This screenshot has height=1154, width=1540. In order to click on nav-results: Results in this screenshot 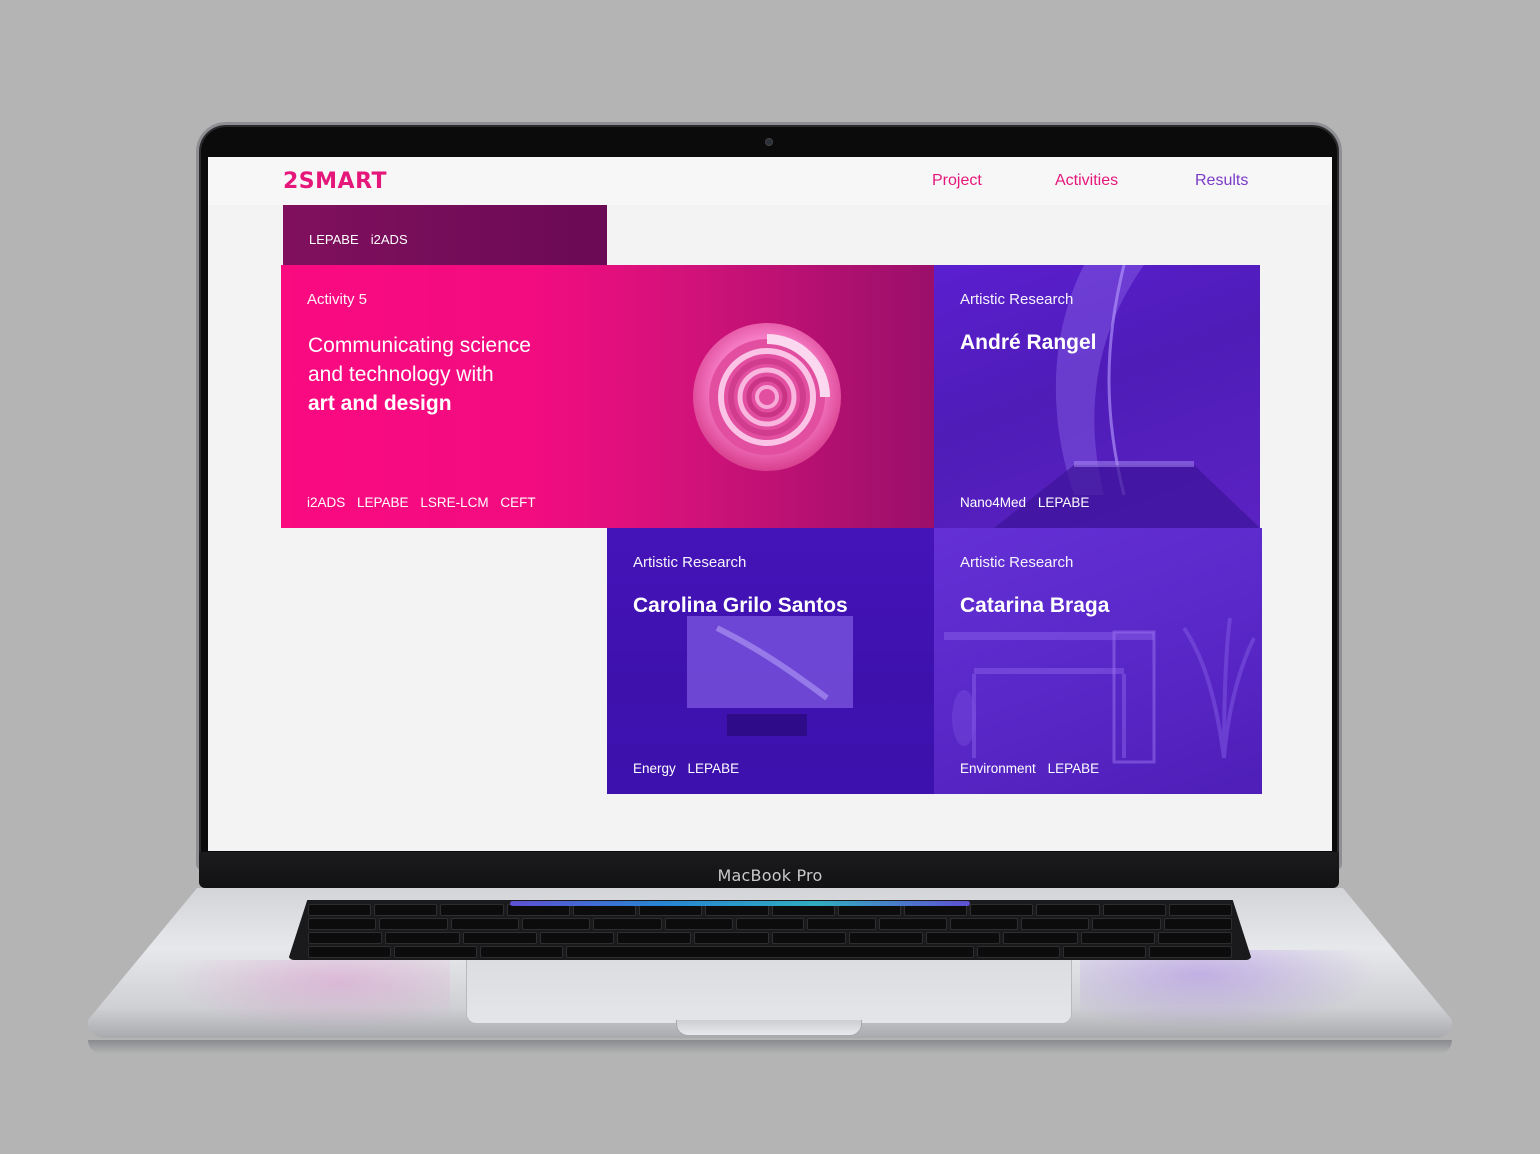, I will do `click(1221, 181)`.